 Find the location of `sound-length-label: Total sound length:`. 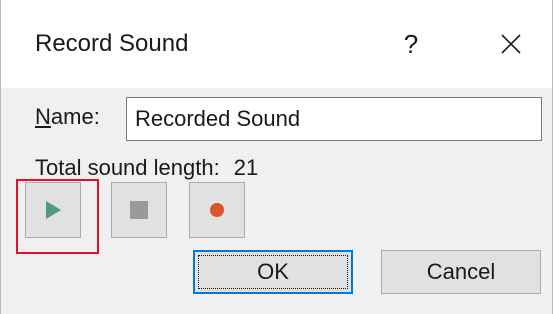

sound-length-label: Total sound length: is located at coordinates (127, 167).